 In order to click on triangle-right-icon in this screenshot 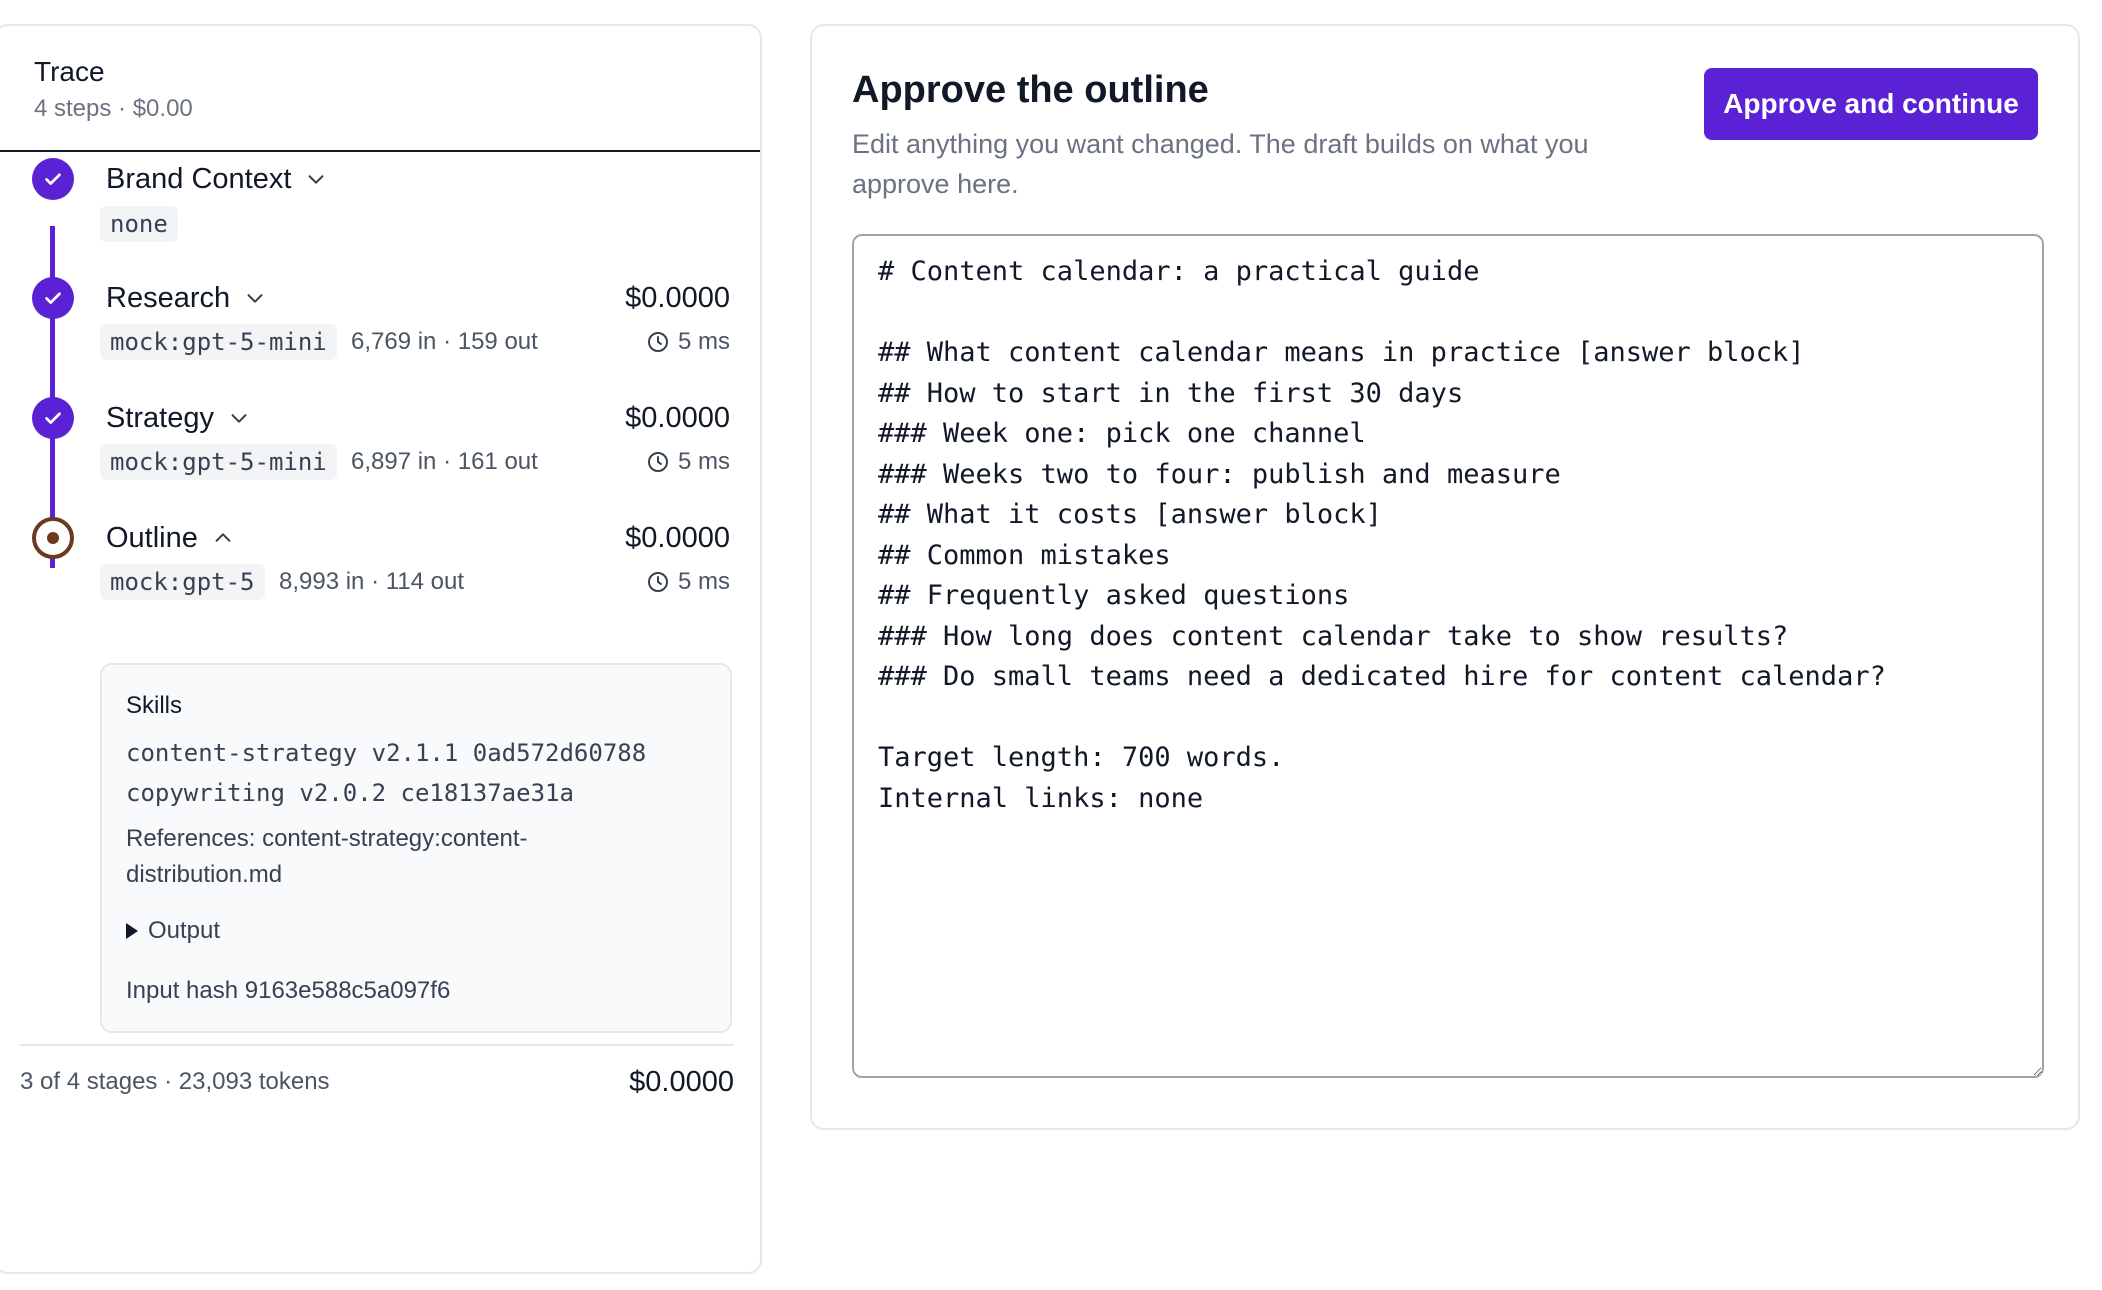, I will do `click(132, 931)`.